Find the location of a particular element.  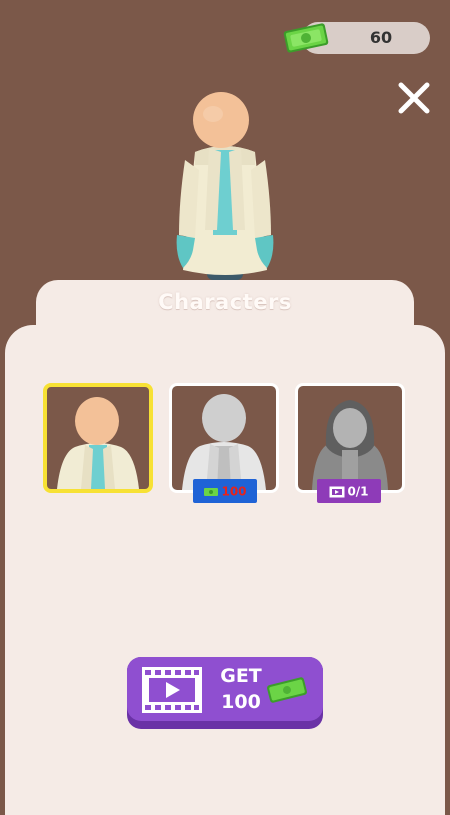

get-reward-label: GET 100 is located at coordinates (241, 689).